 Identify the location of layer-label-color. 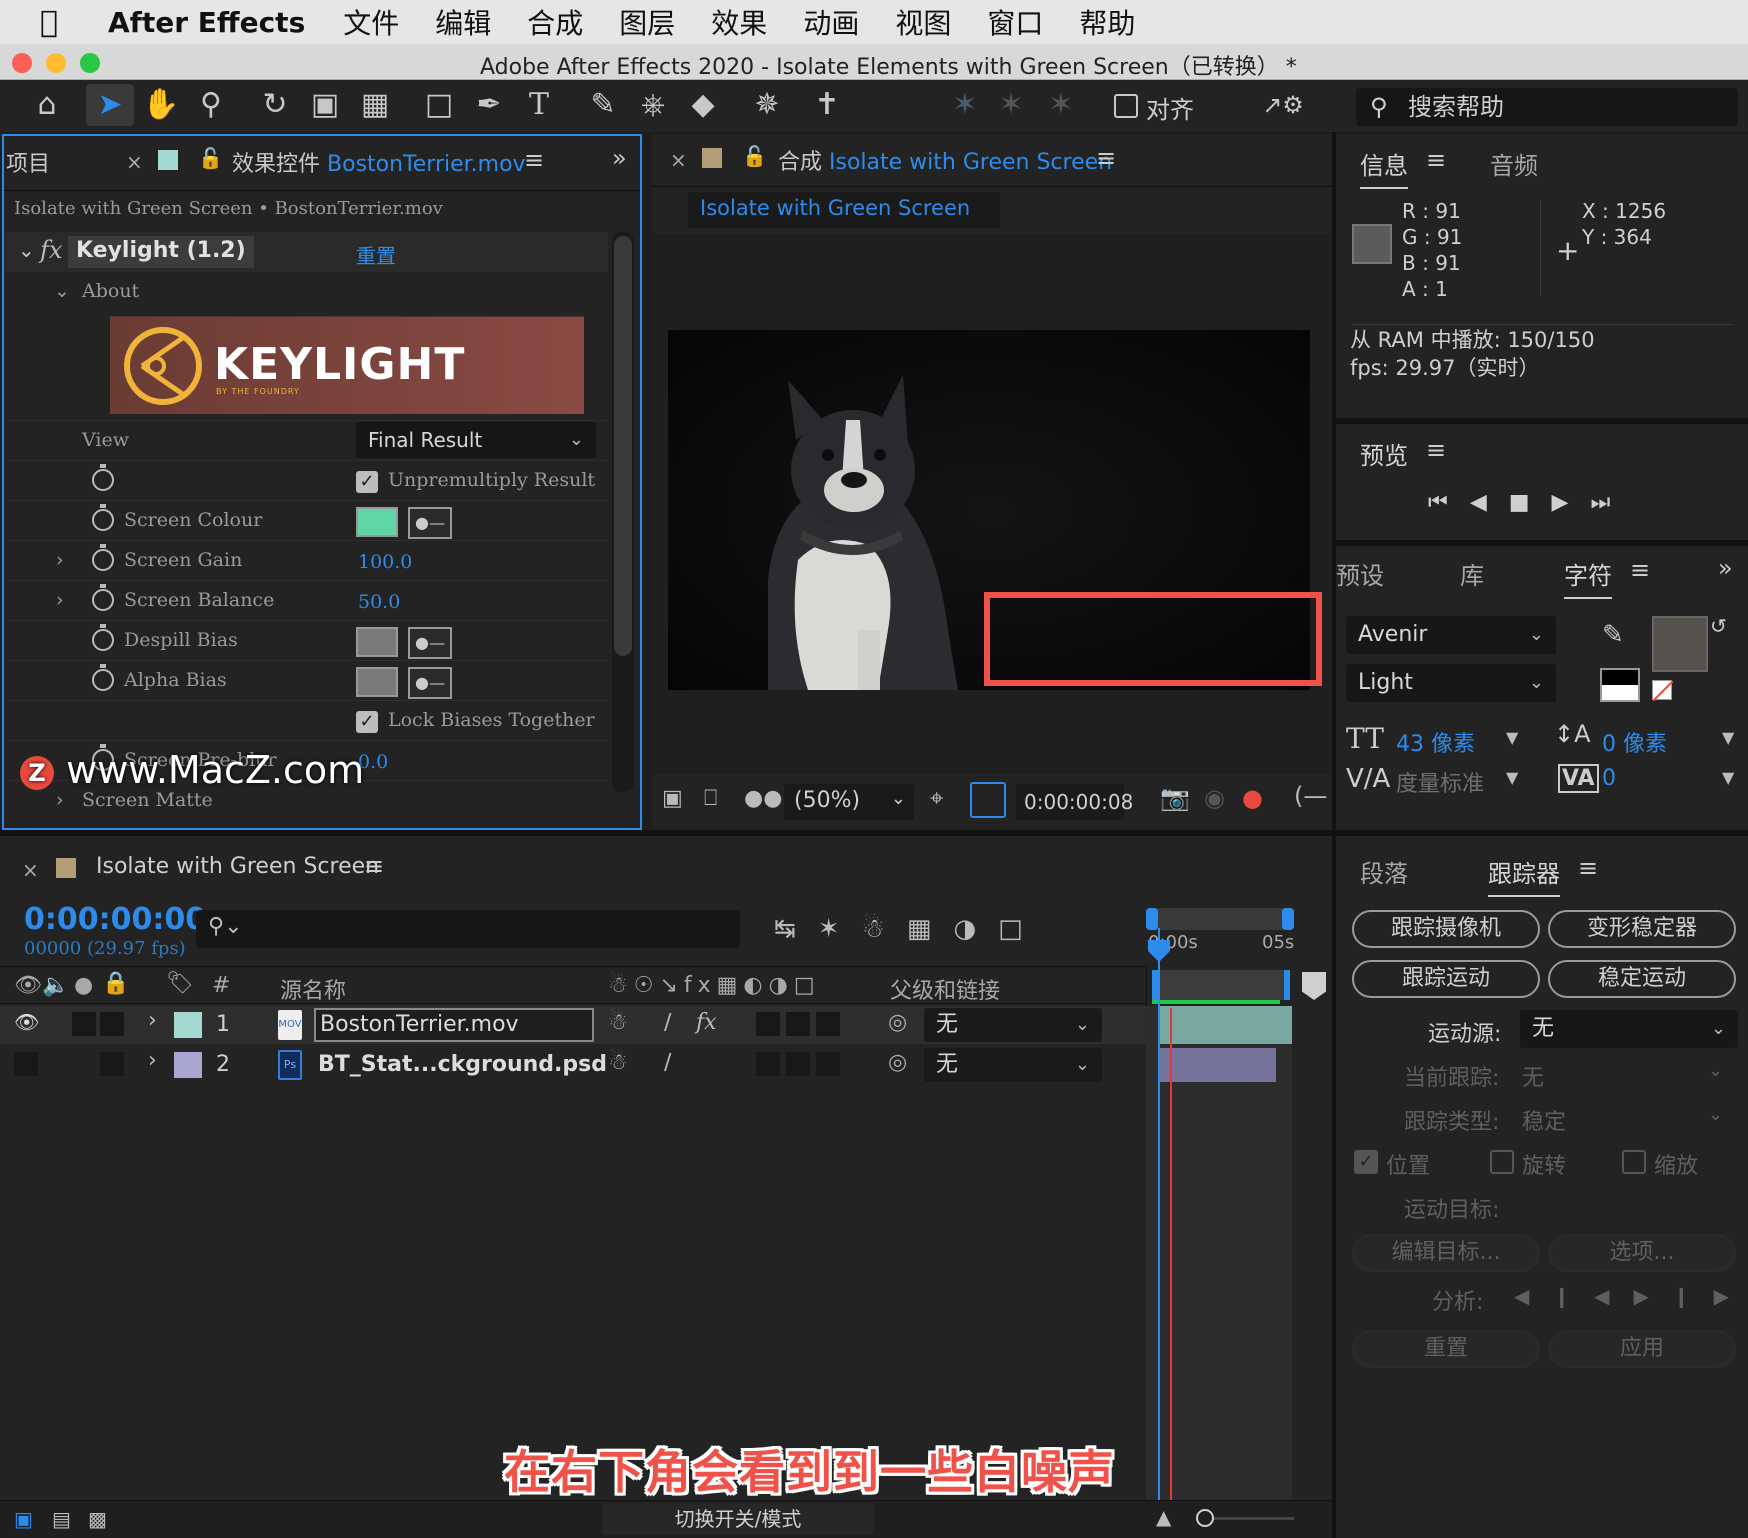
(188, 1025).